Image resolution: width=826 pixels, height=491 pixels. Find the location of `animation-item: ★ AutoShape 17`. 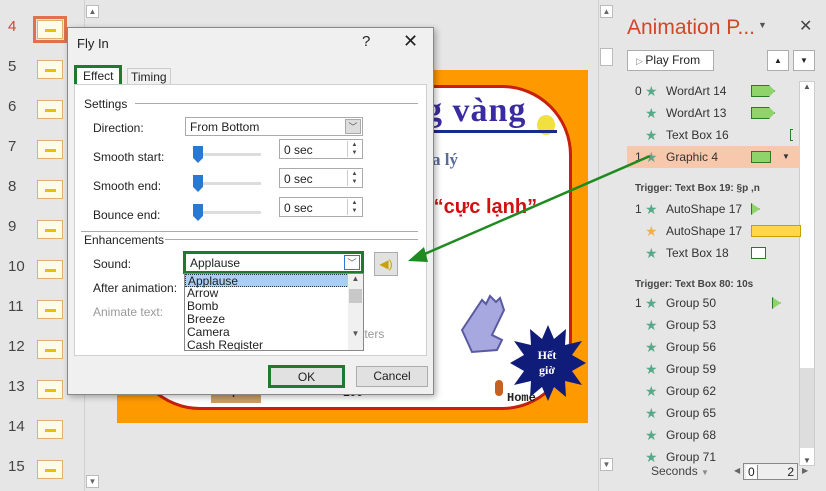

animation-item: ★ AutoShape 17 is located at coordinates (714, 231).